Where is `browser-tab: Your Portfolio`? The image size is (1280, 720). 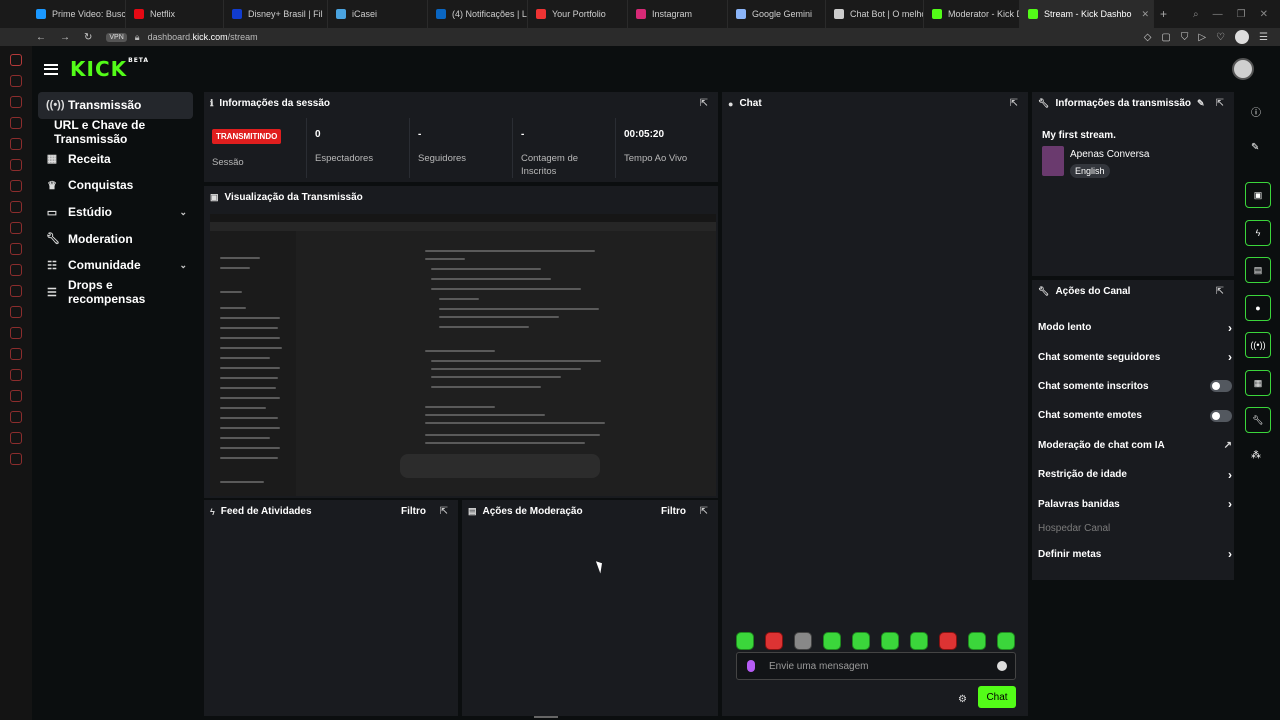 browser-tab: Your Portfolio is located at coordinates (578, 14).